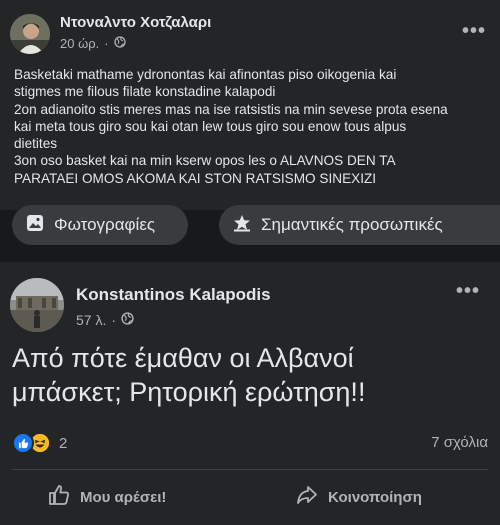  I want to click on star-icon, so click(242, 225).